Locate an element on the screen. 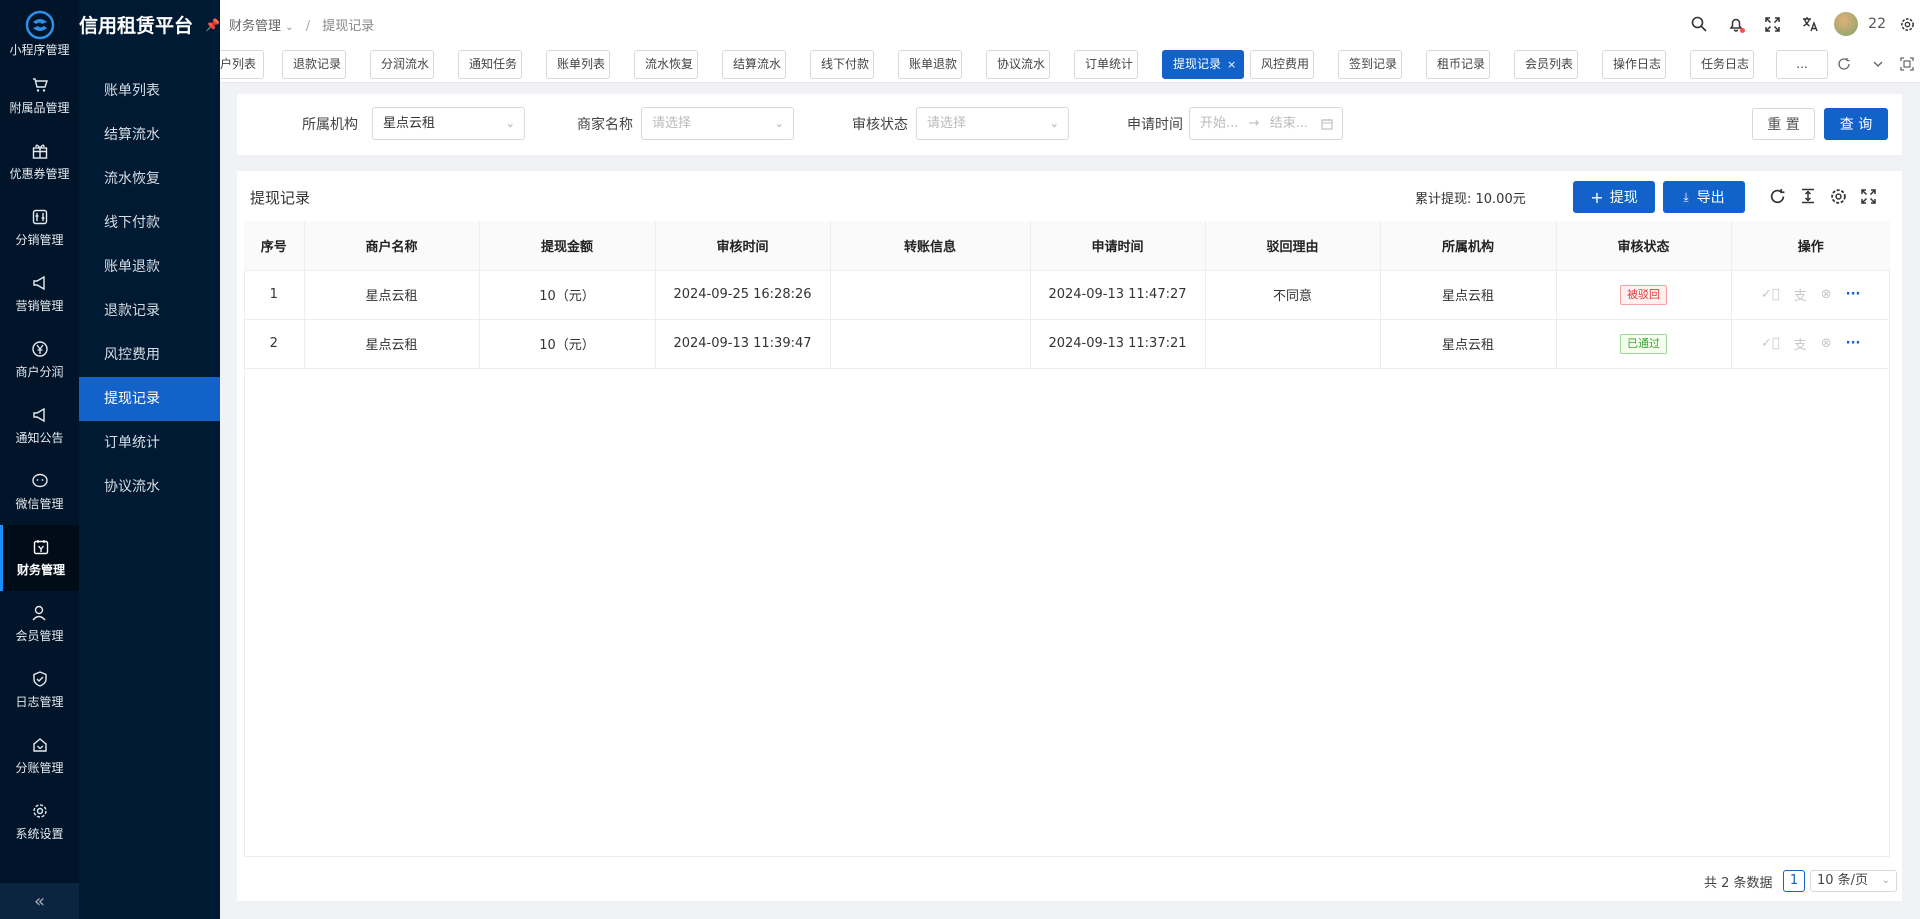  column-header: 提现金额 is located at coordinates (567, 246).